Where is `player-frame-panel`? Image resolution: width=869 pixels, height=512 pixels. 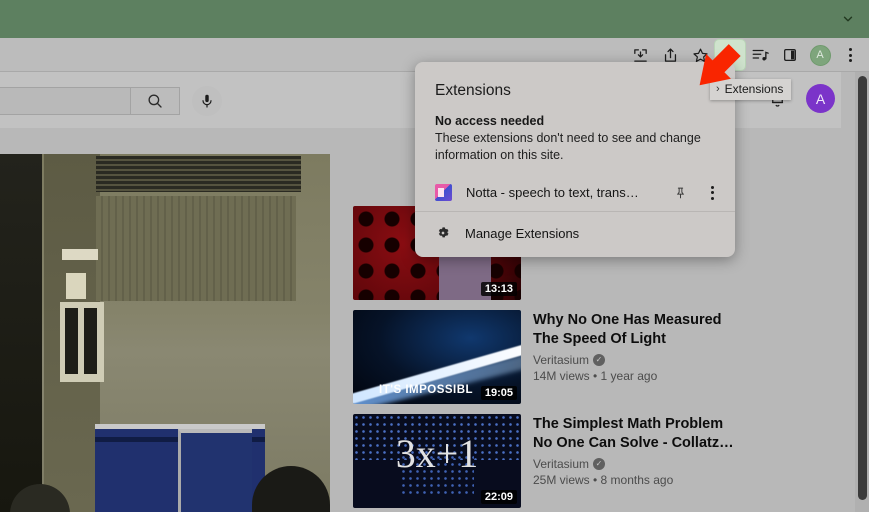
player-frame-panel is located at coordinates (196, 248).